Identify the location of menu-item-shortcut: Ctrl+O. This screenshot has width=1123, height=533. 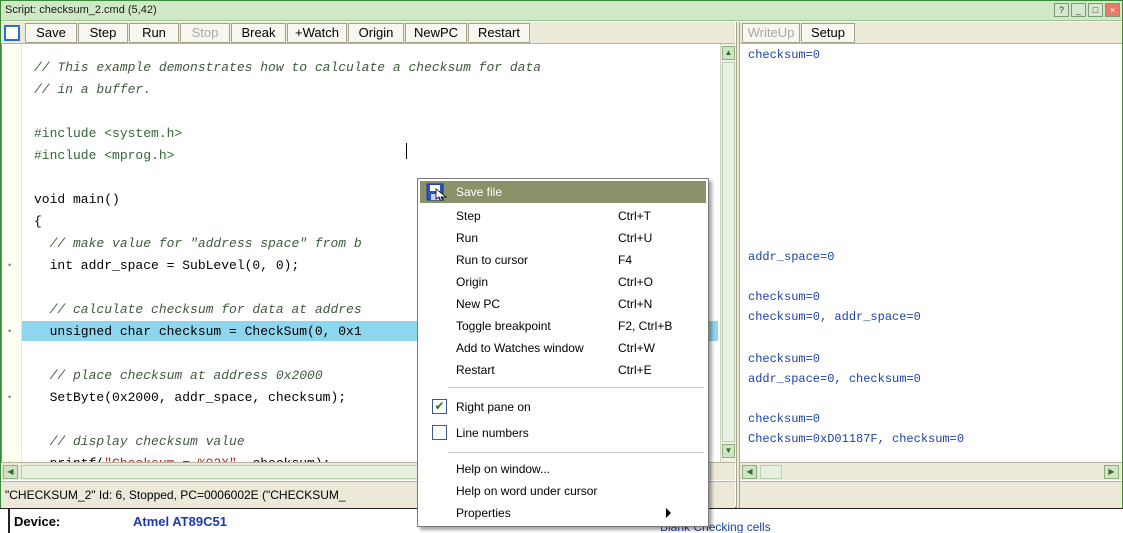
(636, 282).